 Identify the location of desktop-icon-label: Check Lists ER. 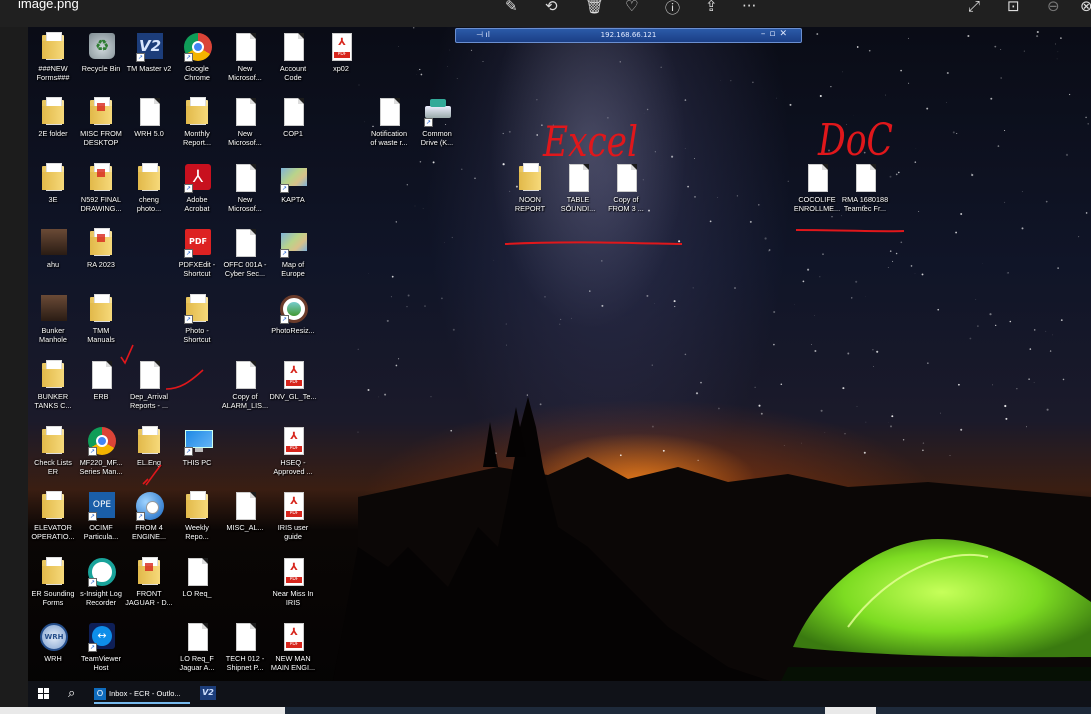
(53, 467).